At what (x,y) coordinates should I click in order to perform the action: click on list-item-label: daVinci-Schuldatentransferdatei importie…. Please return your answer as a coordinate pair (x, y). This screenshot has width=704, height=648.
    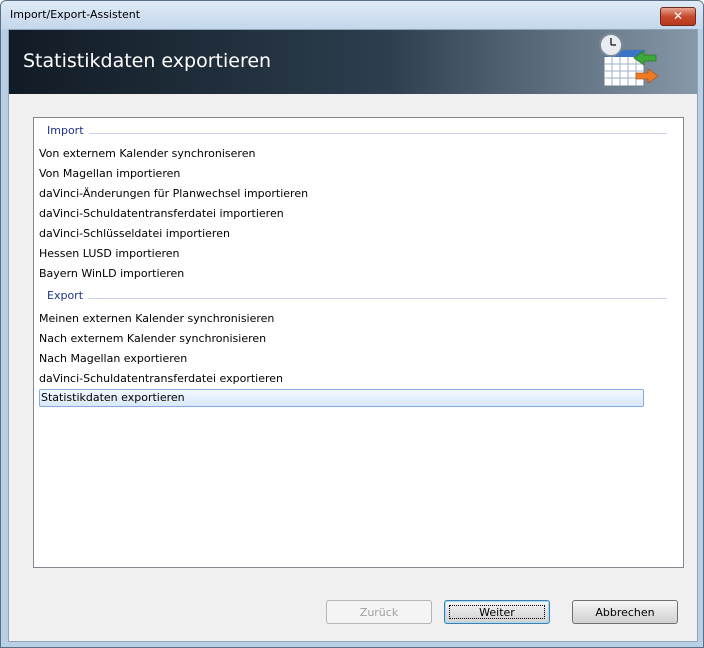
    Looking at the image, I should click on (161, 213).